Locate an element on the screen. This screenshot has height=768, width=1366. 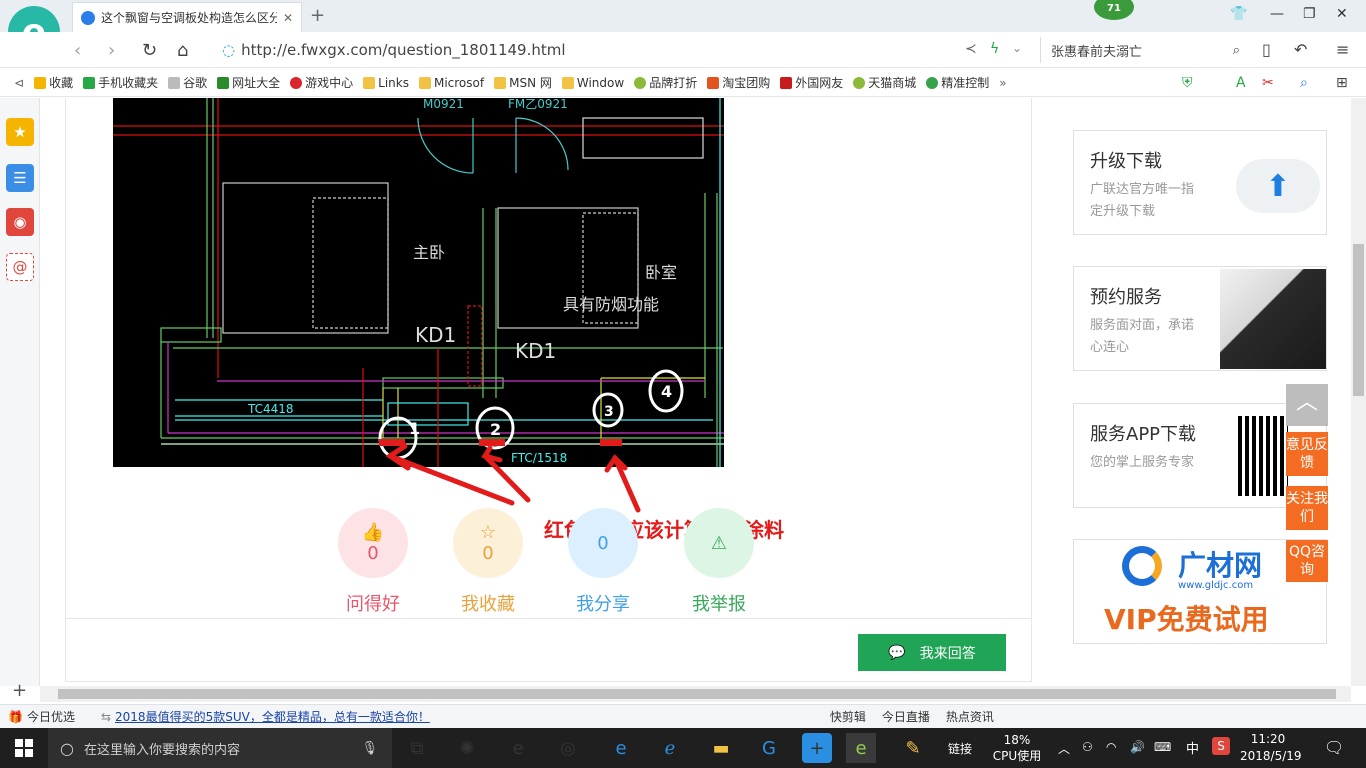
vertical-scroll-thumb is located at coordinates (1358, 320).